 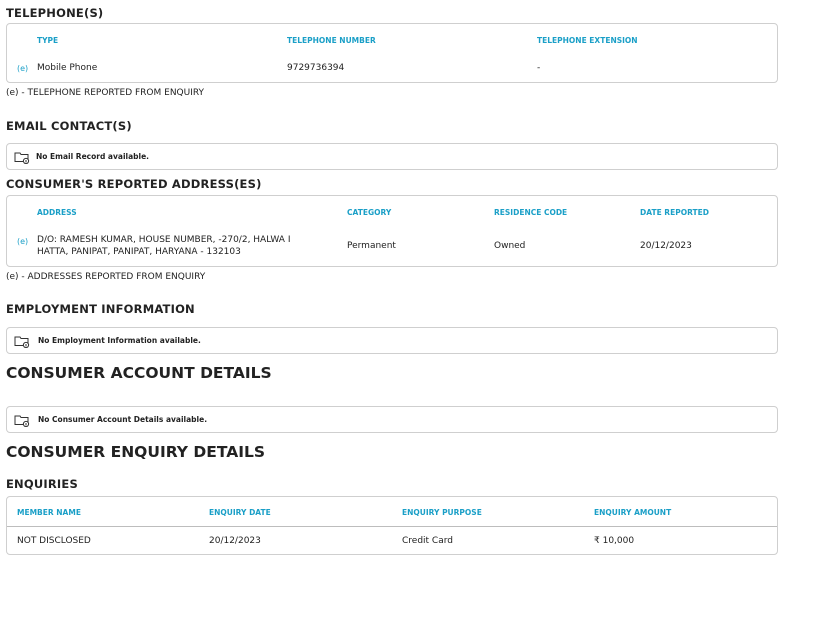 What do you see at coordinates (369, 212) in the screenshot?
I see `col-category: CATEGORY` at bounding box center [369, 212].